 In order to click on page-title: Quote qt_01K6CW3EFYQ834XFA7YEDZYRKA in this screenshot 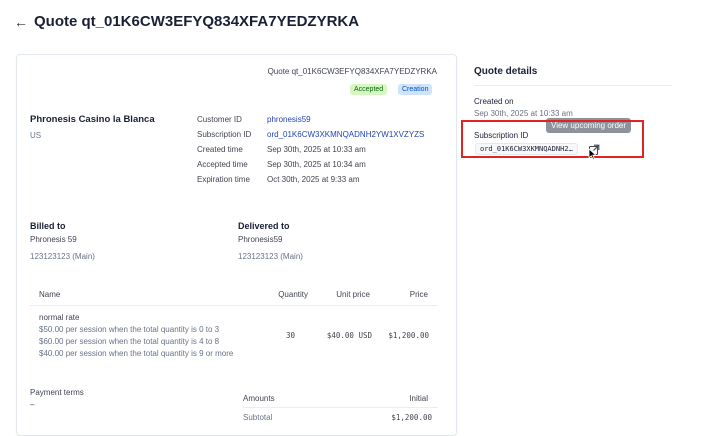, I will do `click(197, 21)`.